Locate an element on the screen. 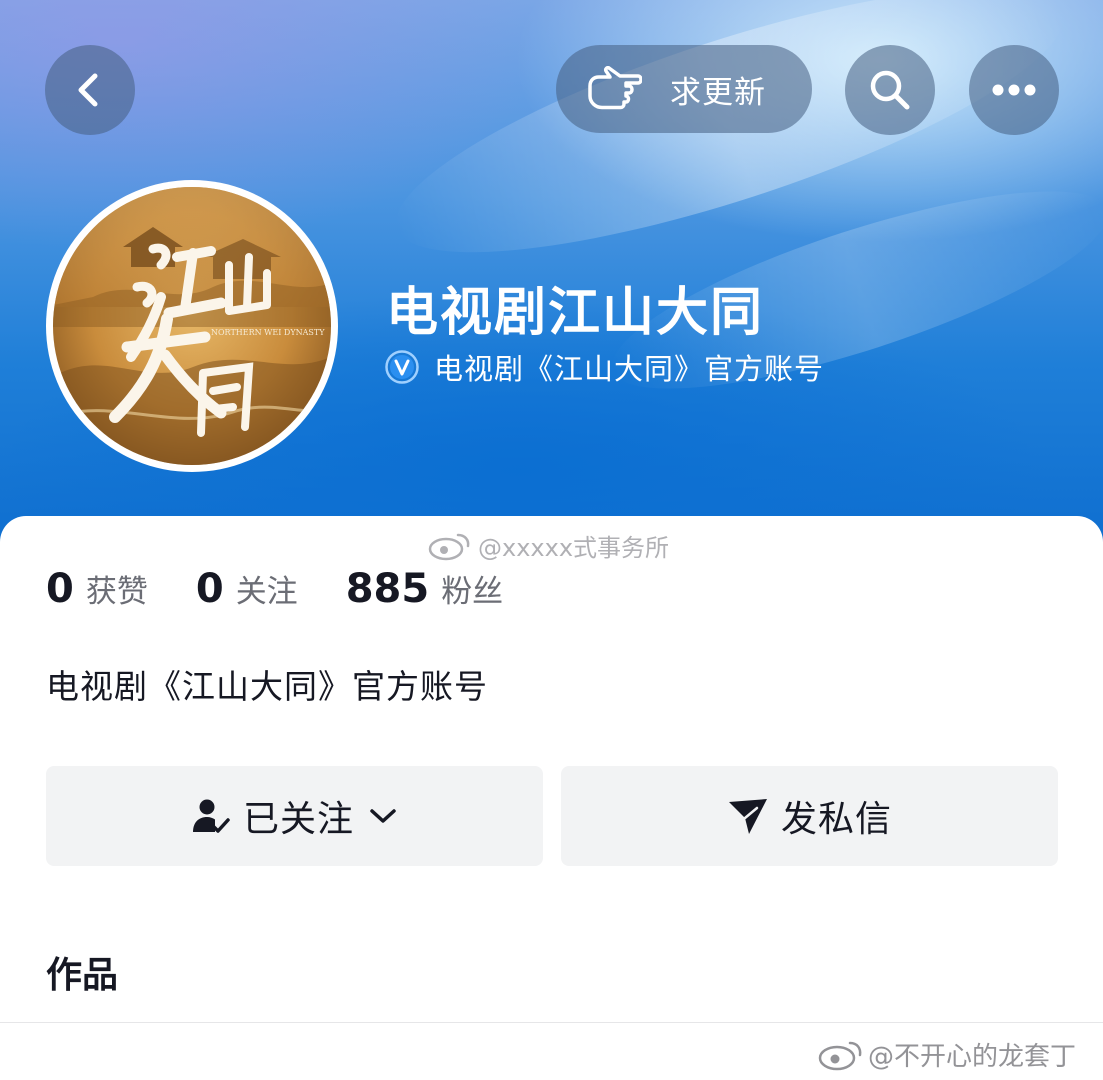 The image size is (1103, 1080). back-button is located at coordinates (90, 90).